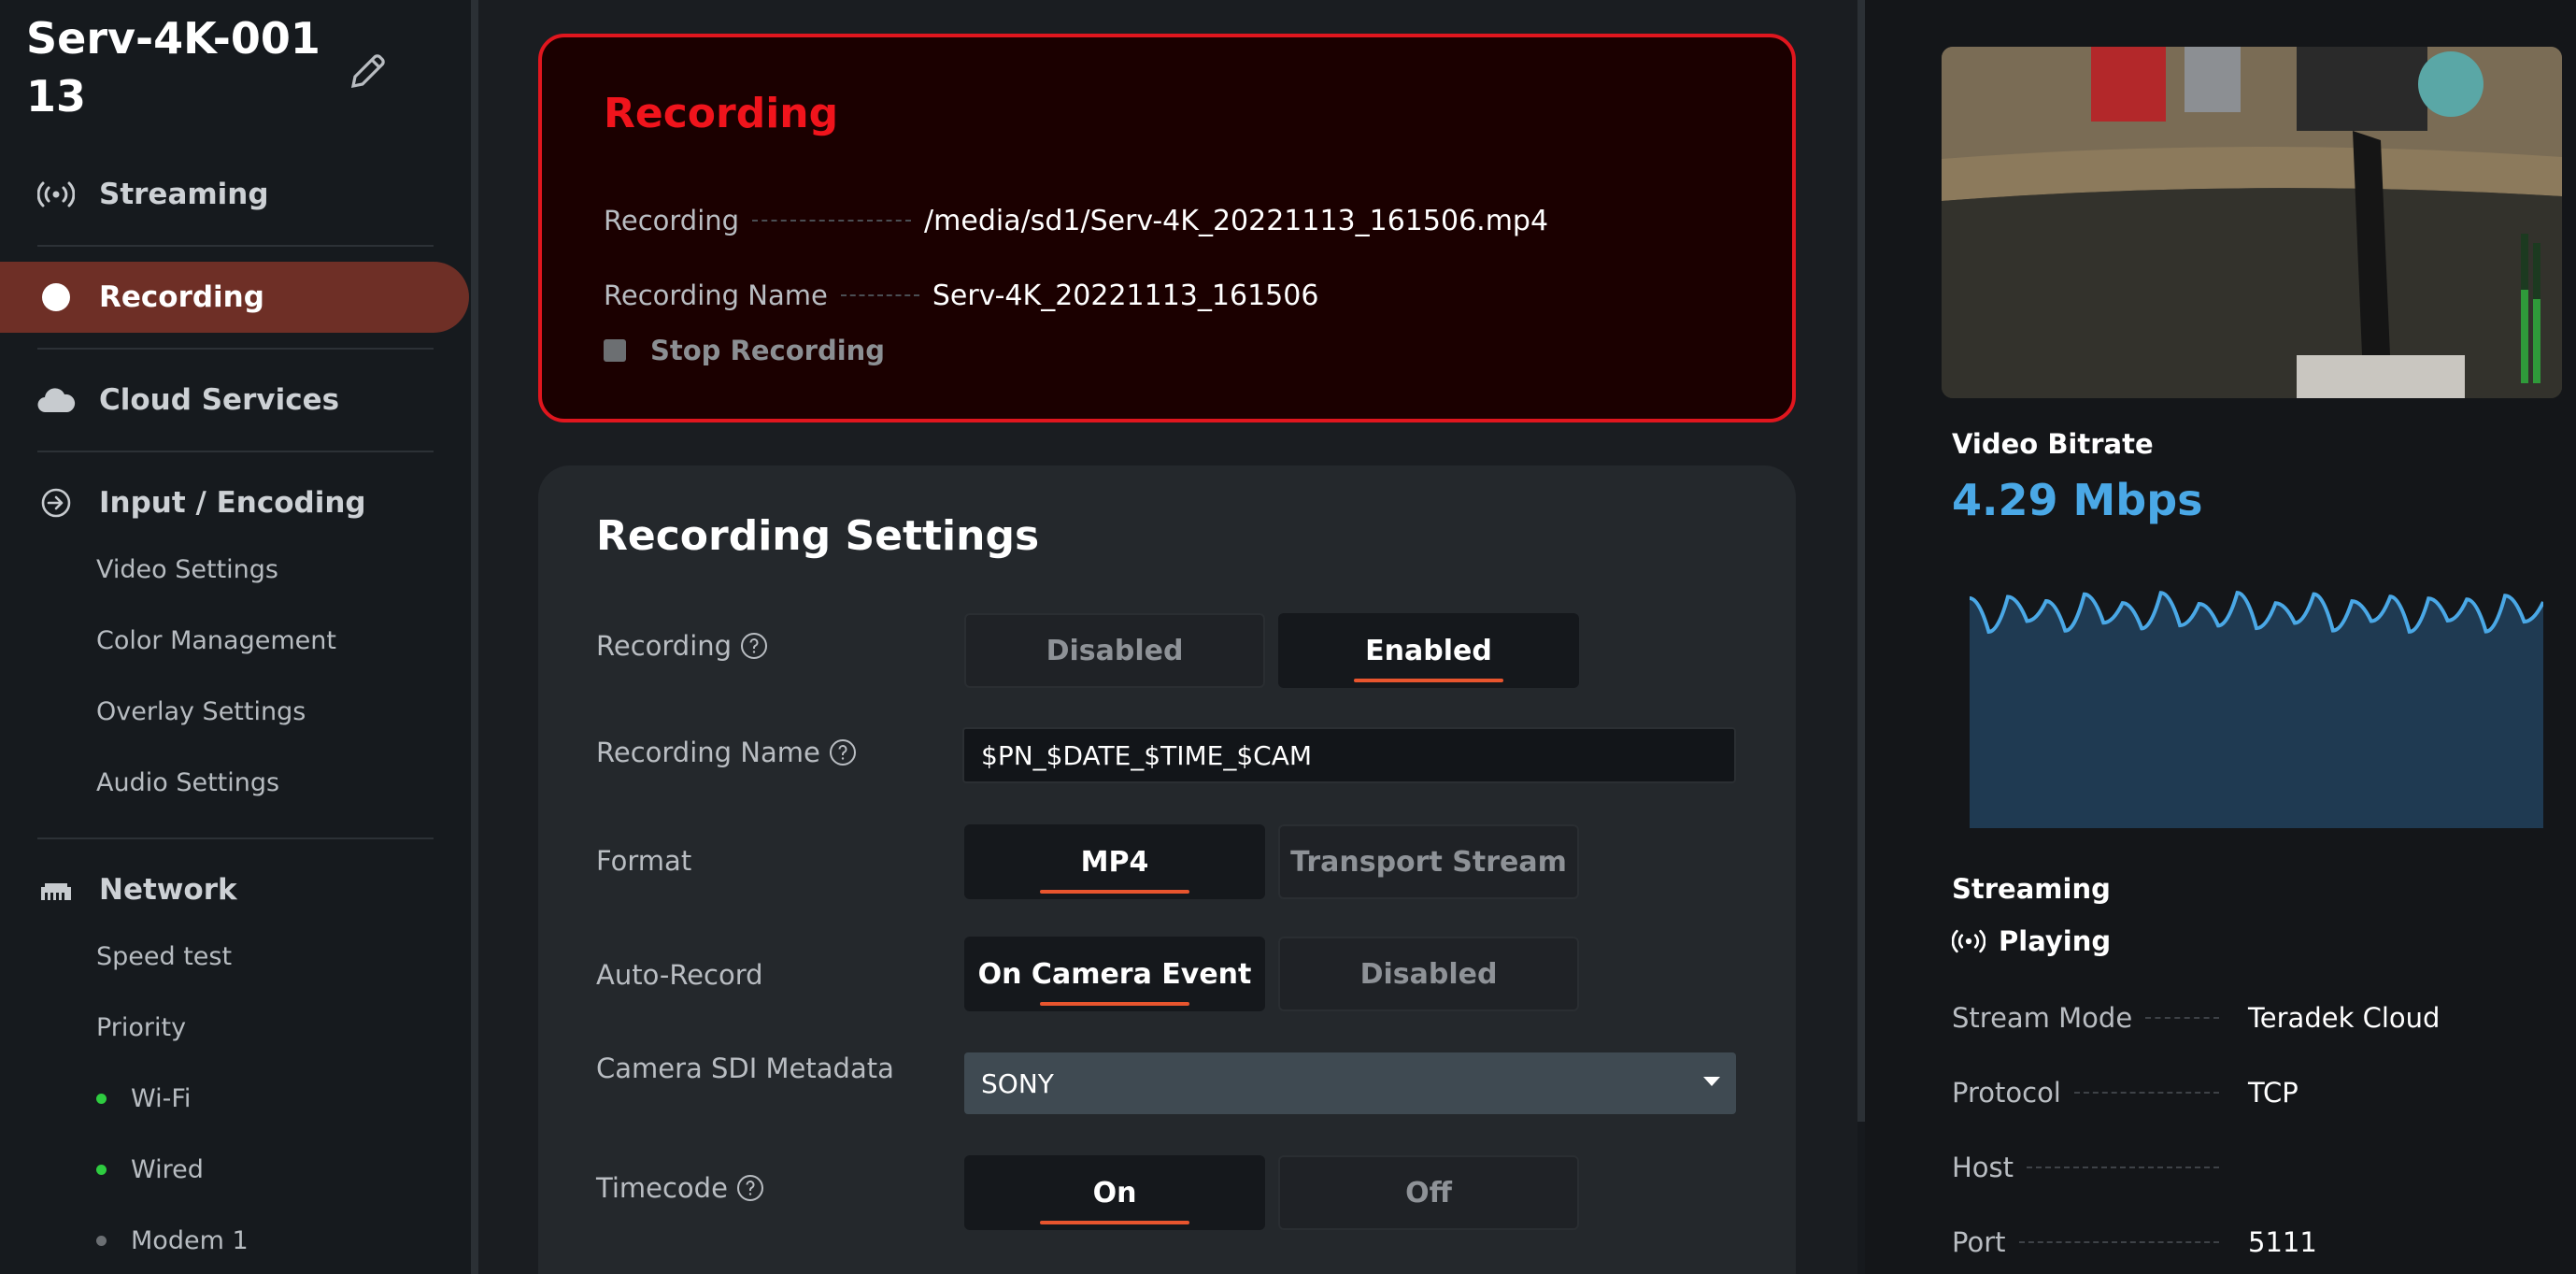 The image size is (2576, 1274). What do you see at coordinates (1115, 650) in the screenshot?
I see `recording-disabled-option: Disabled` at bounding box center [1115, 650].